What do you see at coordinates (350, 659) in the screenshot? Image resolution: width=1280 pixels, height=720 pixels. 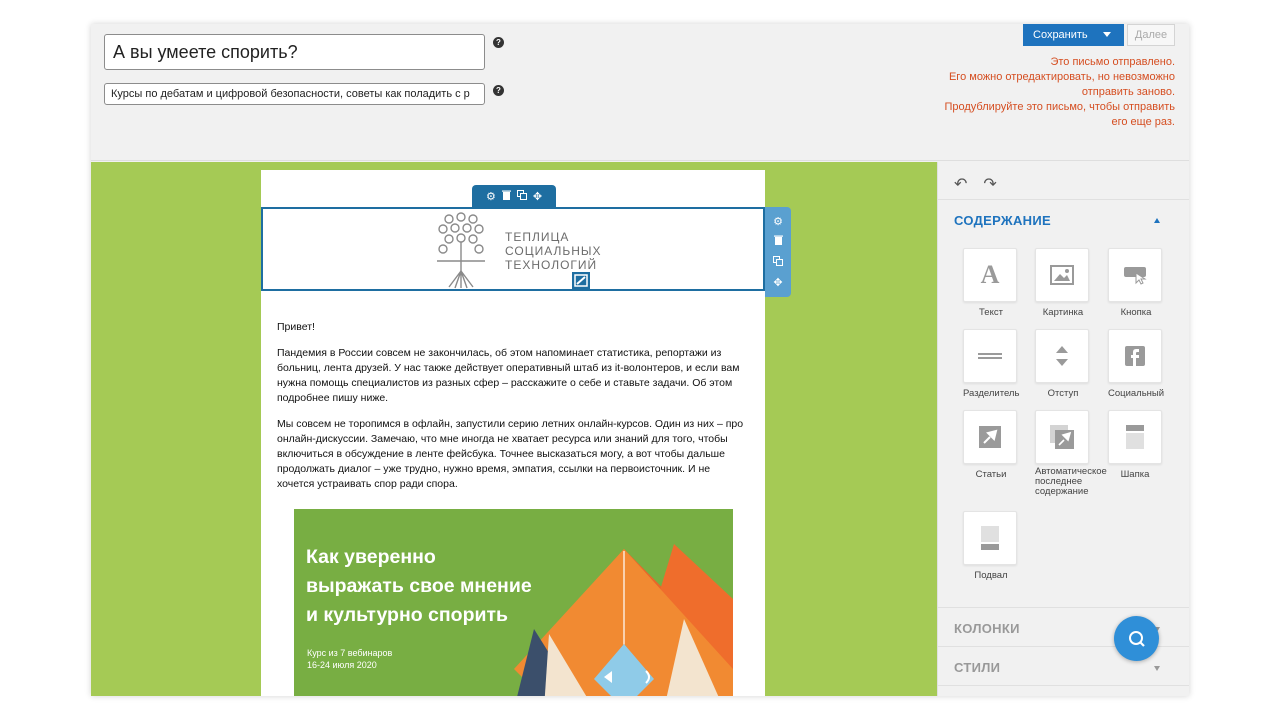 I see `banner-subtitle: Курс из 7 вебинаров 16-24 июля 2020` at bounding box center [350, 659].